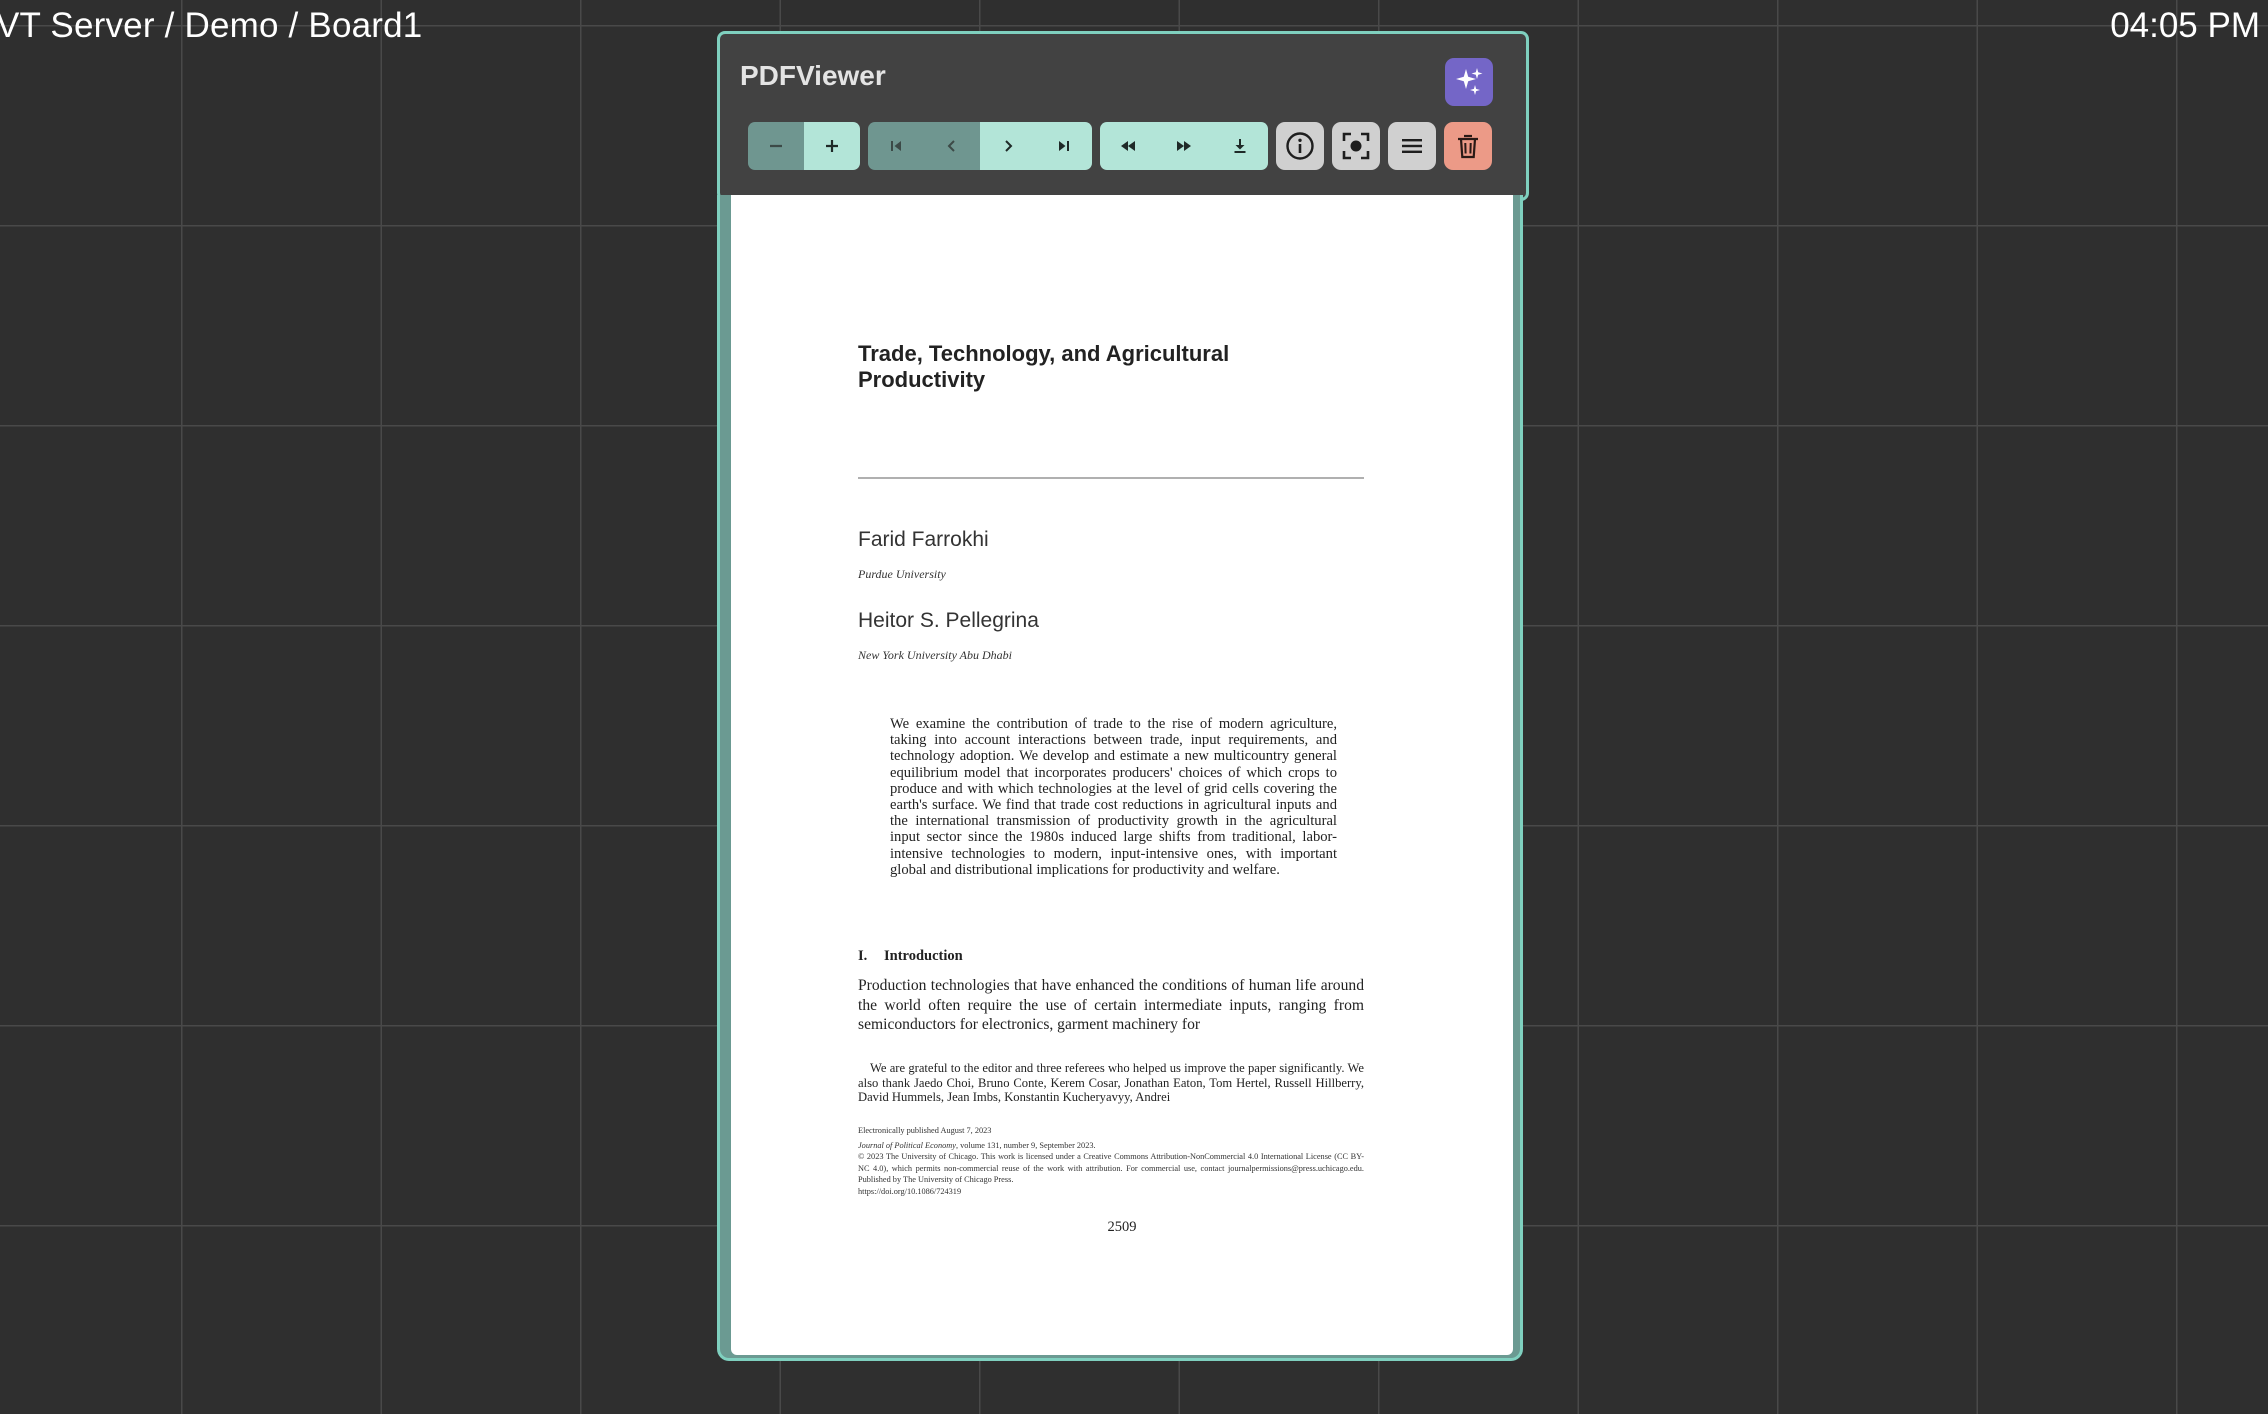 This screenshot has height=1414, width=2268. I want to click on skip-to-last-icon, so click(1064, 146).